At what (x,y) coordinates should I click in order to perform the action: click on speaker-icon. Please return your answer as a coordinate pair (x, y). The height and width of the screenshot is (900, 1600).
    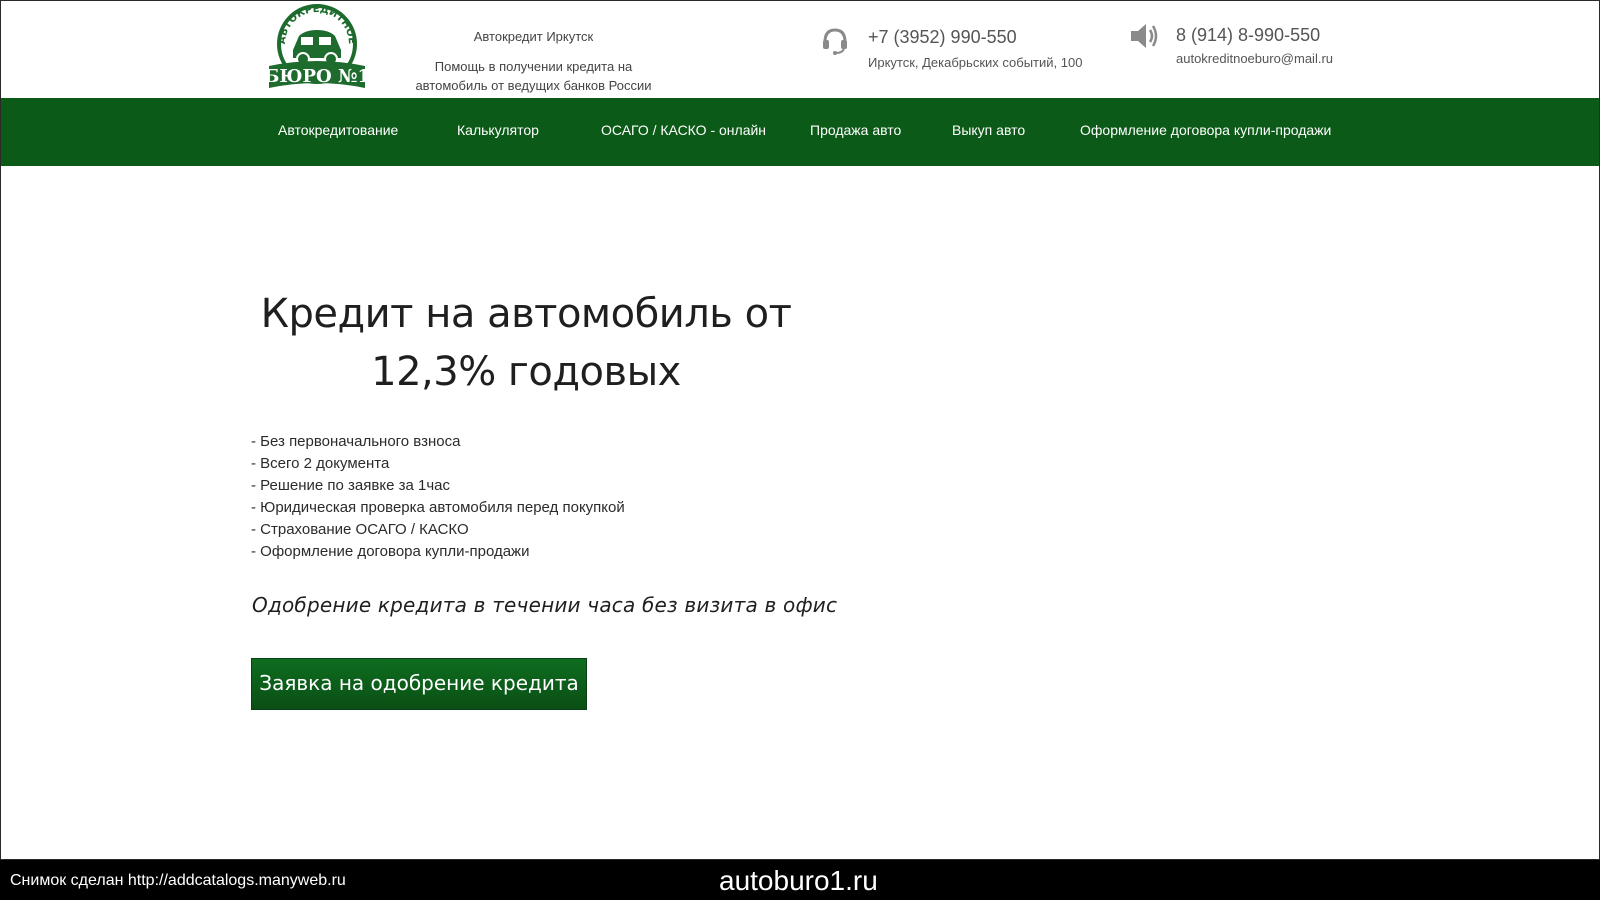
    Looking at the image, I should click on (1144, 36).